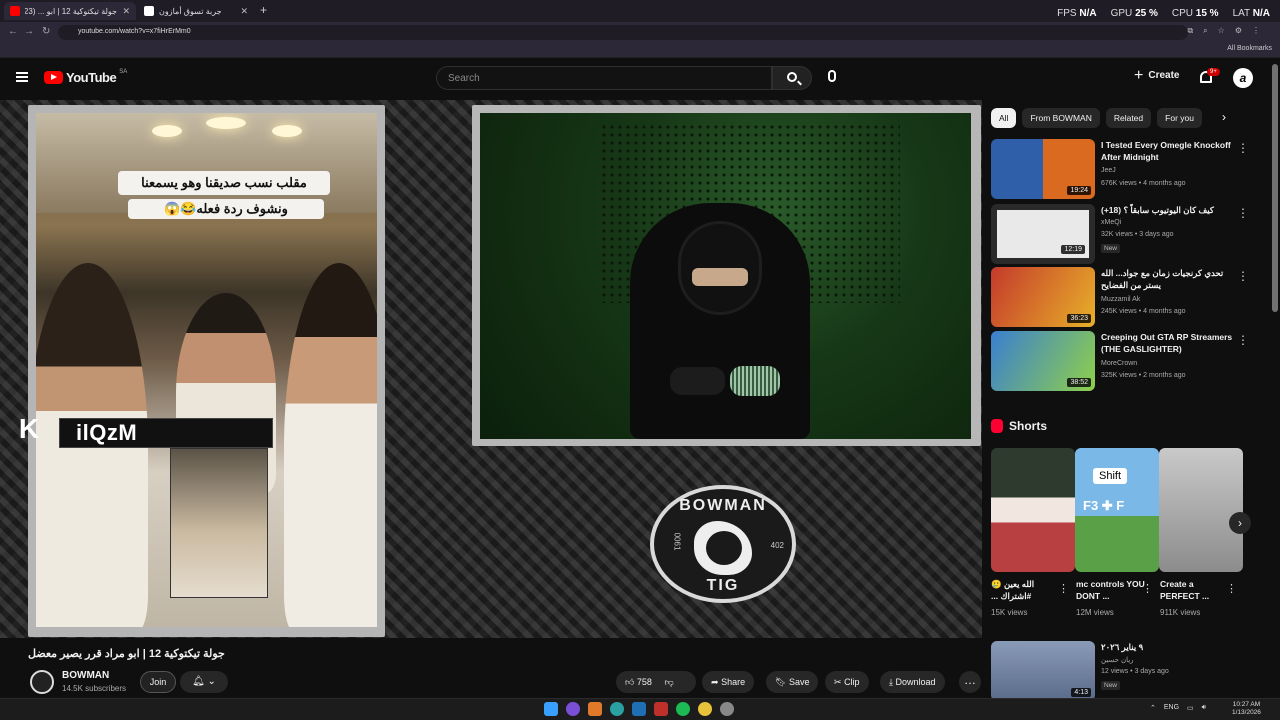  I want to click on tab-youtube: جولة تيكتوكية 12 | ابو ... (123) ✕, so click(70, 11).